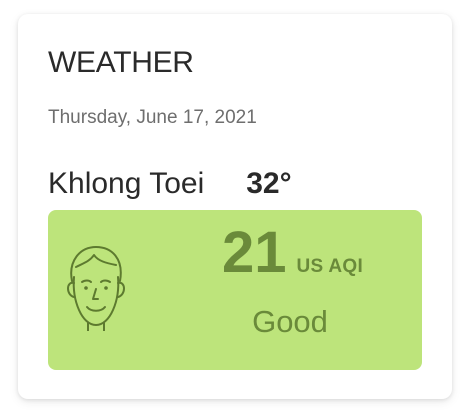  I want to click on aqi-unit: US AQI, so click(330, 266).